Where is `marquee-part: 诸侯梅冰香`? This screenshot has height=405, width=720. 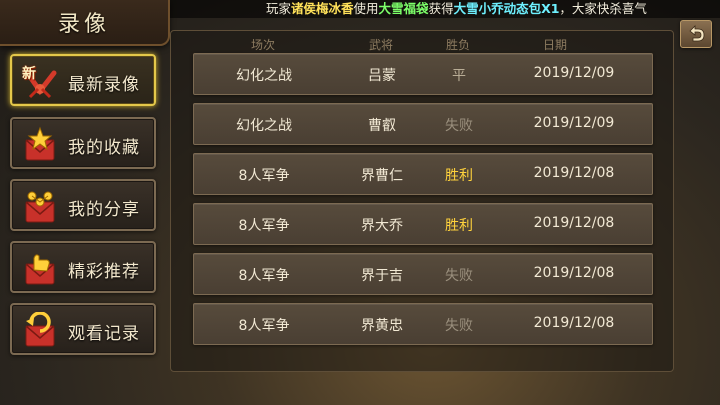 marquee-part: 诸侯梅冰香 is located at coordinates (322, 8).